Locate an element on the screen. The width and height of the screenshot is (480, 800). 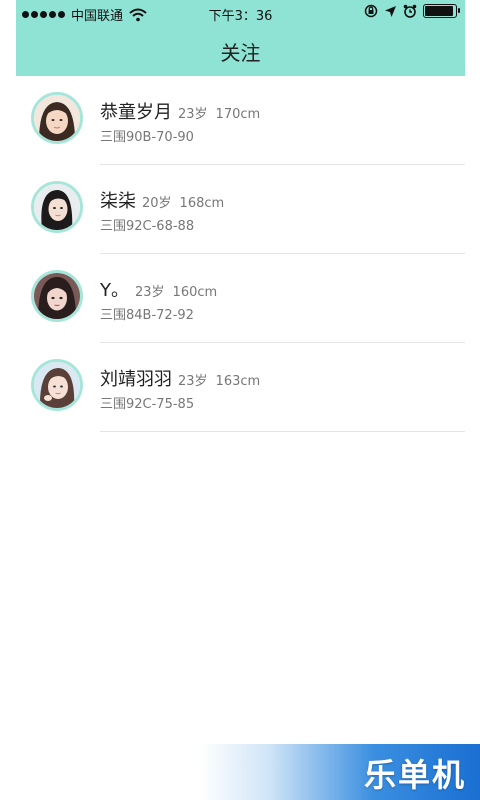
name-row: 刘靖羽羽 23岁 163cm is located at coordinates (180, 378).